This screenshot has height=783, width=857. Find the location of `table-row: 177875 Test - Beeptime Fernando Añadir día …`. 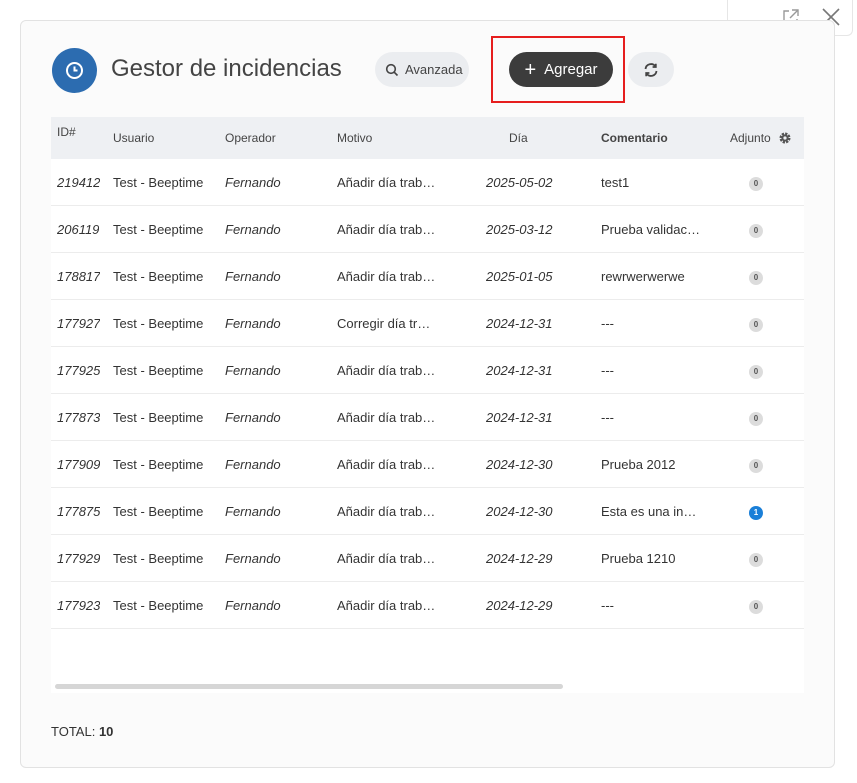

table-row: 177875 Test - Beeptime Fernando Añadir día … is located at coordinates (427, 511).